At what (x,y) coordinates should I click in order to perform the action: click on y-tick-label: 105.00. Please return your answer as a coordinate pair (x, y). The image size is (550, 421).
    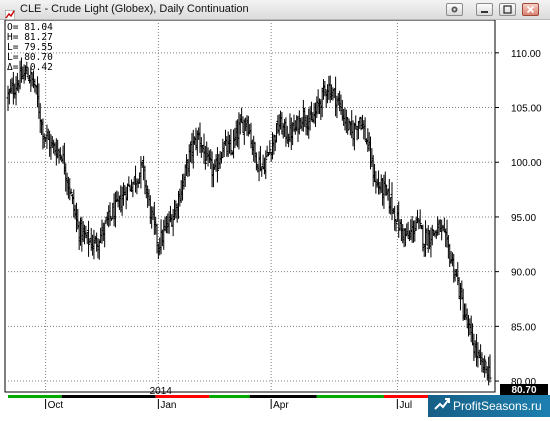
    Looking at the image, I should click on (526, 109).